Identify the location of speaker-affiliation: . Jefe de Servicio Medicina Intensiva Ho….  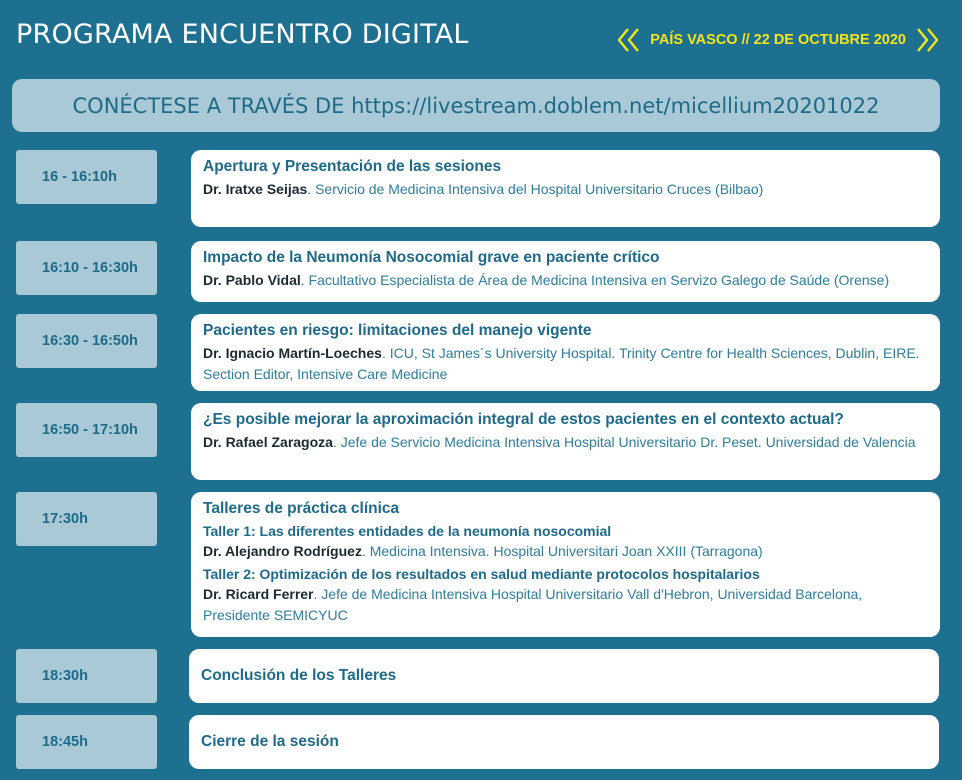
(624, 442).